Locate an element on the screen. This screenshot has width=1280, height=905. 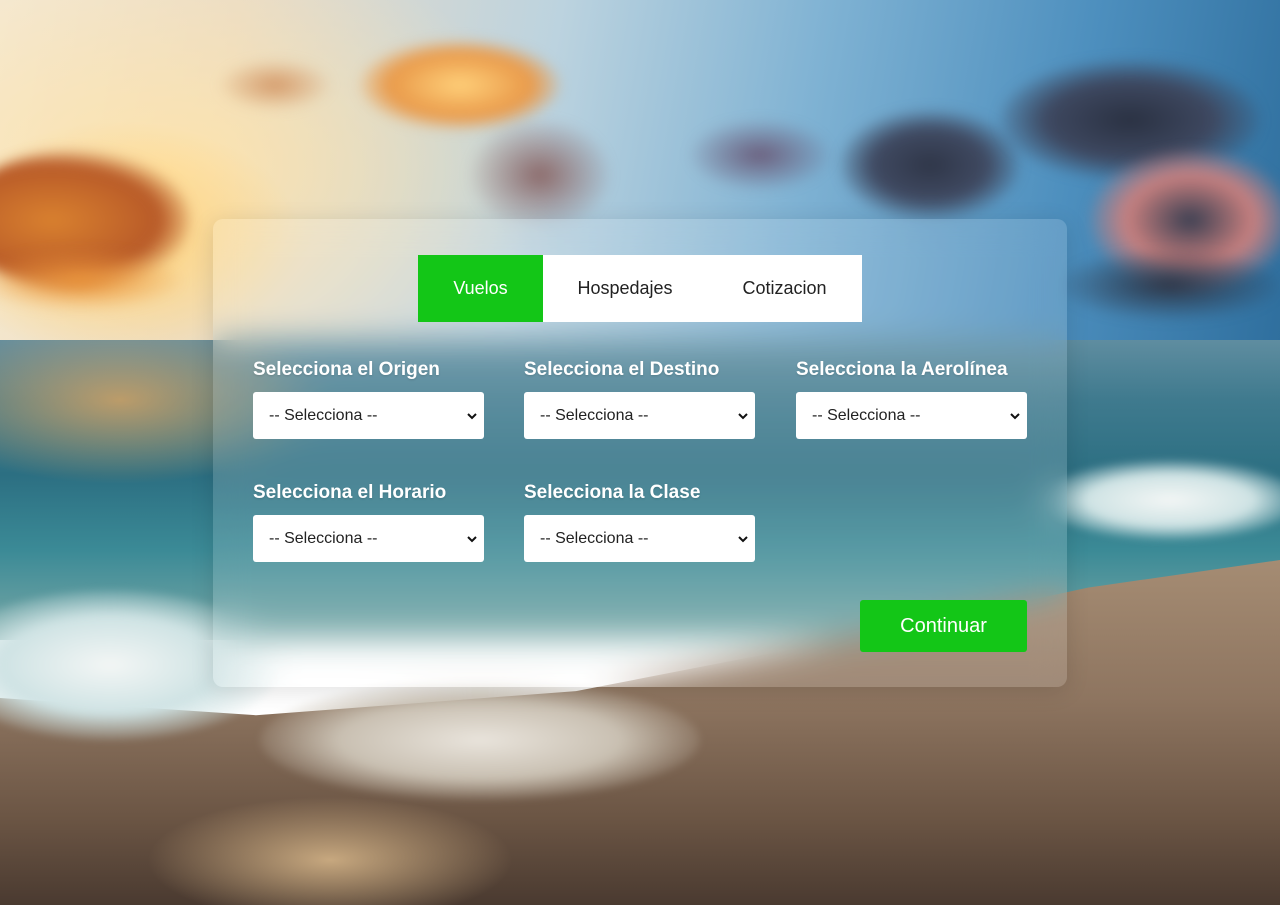
class-select-value: -- Selecciona -- is located at coordinates (594, 538).